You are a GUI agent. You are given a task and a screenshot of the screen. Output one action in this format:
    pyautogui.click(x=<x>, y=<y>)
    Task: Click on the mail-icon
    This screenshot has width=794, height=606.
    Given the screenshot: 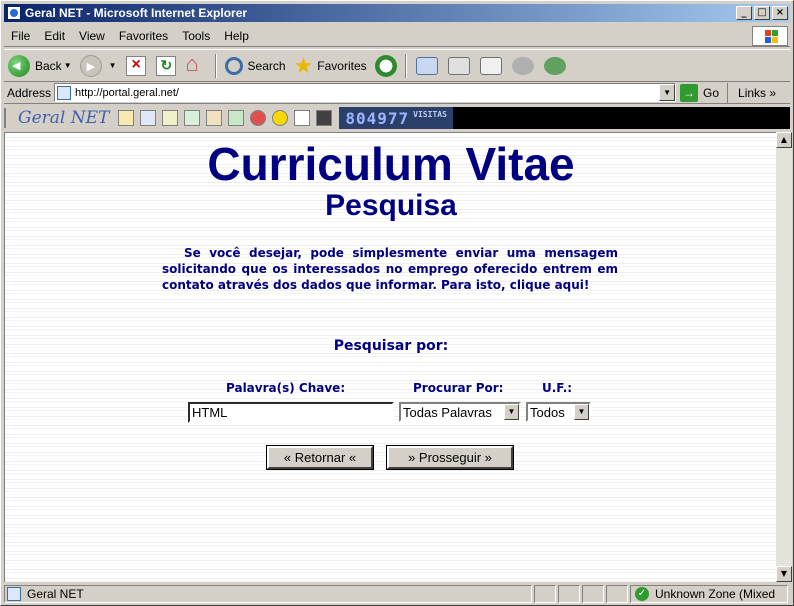 What is the action you would take?
    pyautogui.click(x=426, y=65)
    